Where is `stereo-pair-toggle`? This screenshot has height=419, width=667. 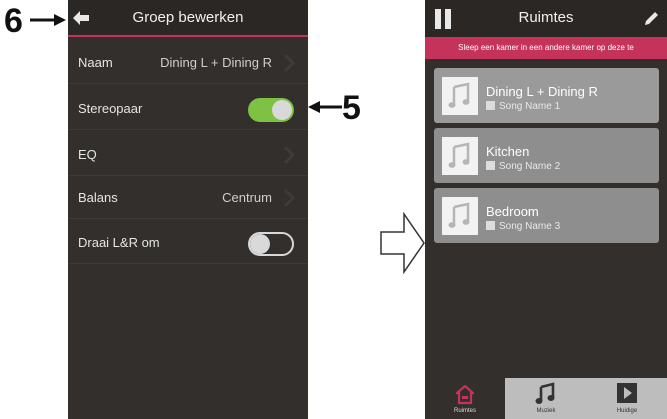
stereo-pair-toggle is located at coordinates (271, 110).